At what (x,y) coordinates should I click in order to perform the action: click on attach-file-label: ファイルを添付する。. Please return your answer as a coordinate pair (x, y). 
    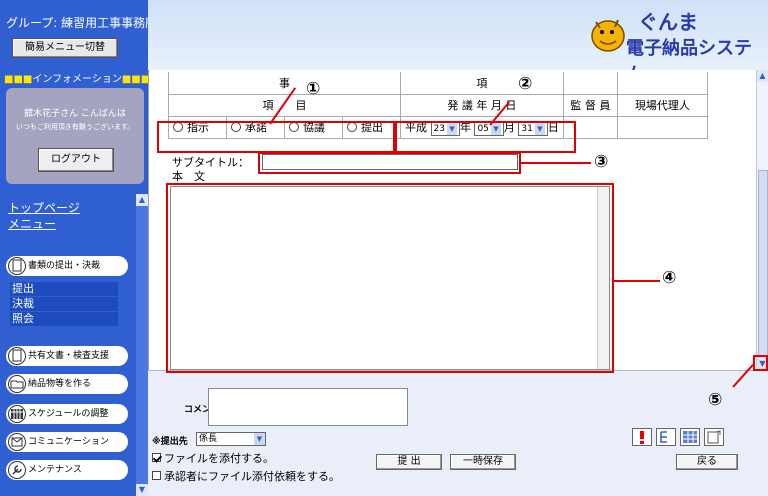
    Looking at the image, I should click on (219, 458).